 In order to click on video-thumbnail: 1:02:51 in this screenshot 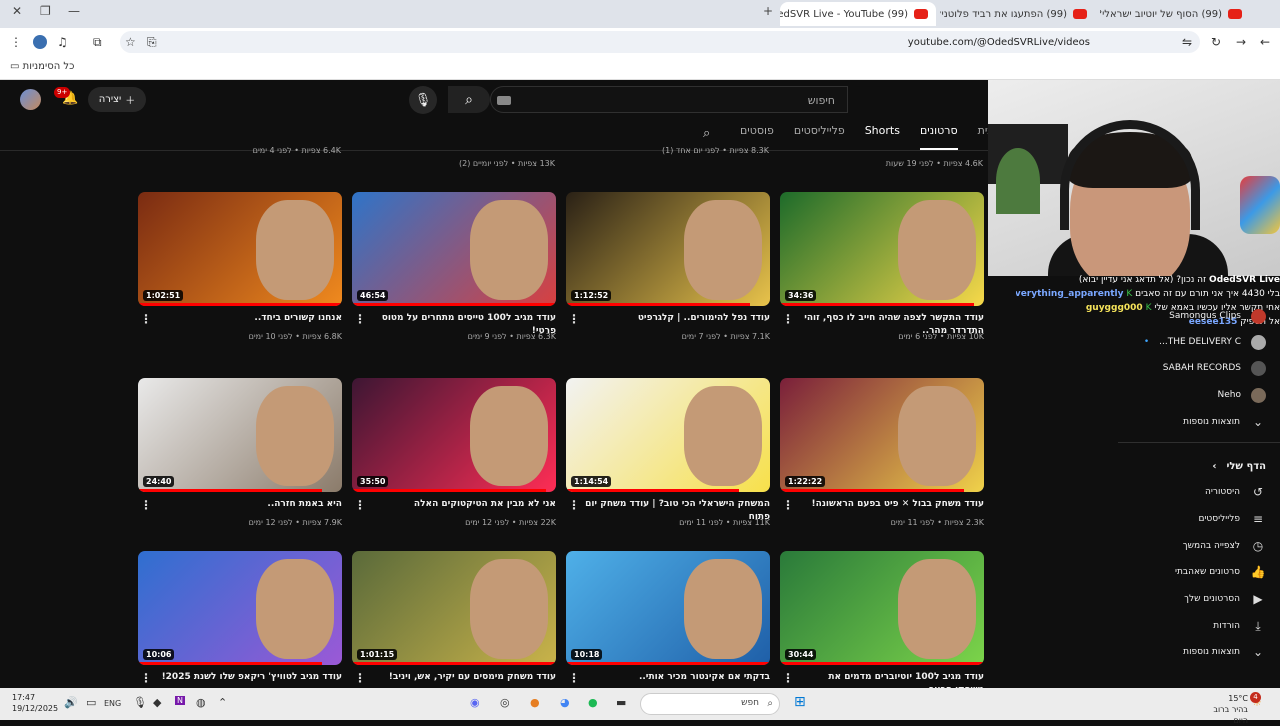, I will do `click(240, 249)`.